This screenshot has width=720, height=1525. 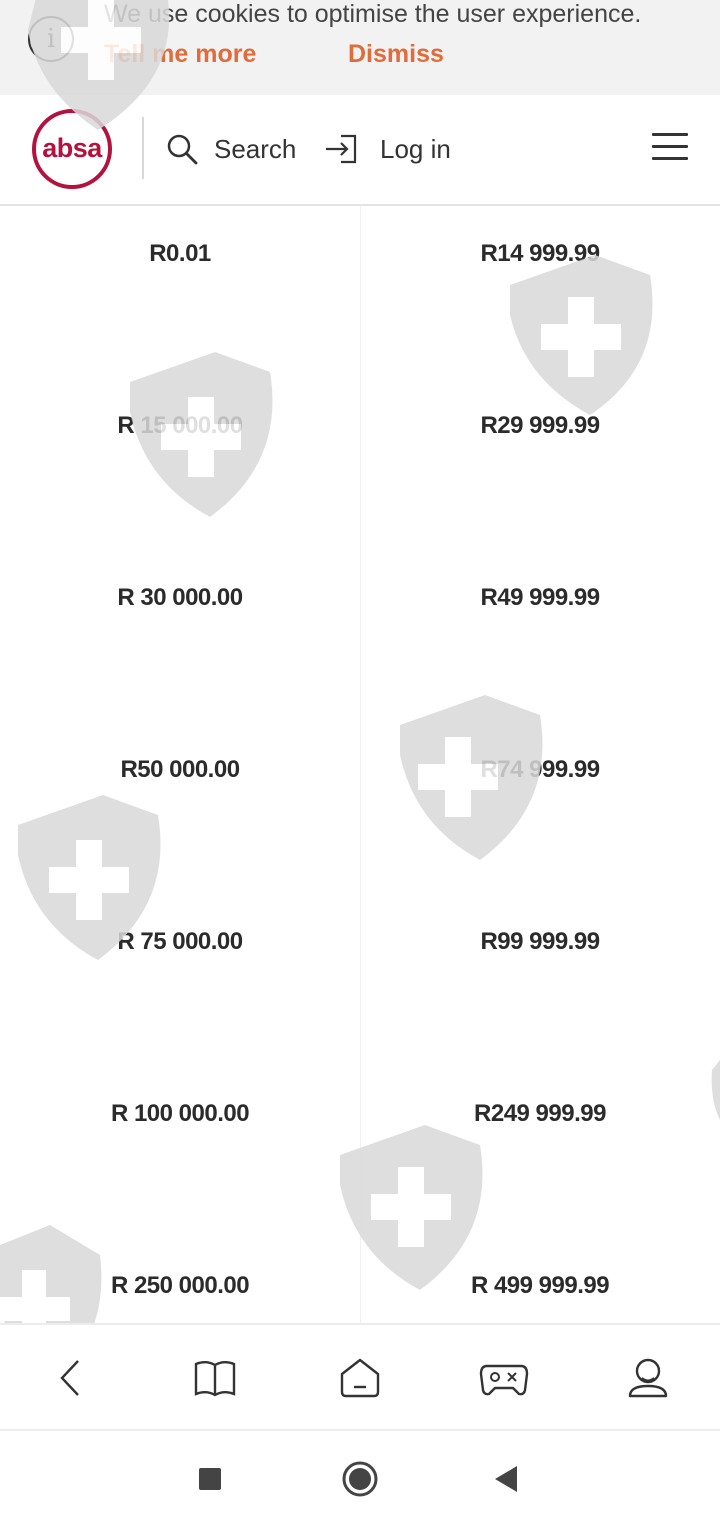 What do you see at coordinates (180, 604) in the screenshot?
I see `price-from-3: R 30 000.00` at bounding box center [180, 604].